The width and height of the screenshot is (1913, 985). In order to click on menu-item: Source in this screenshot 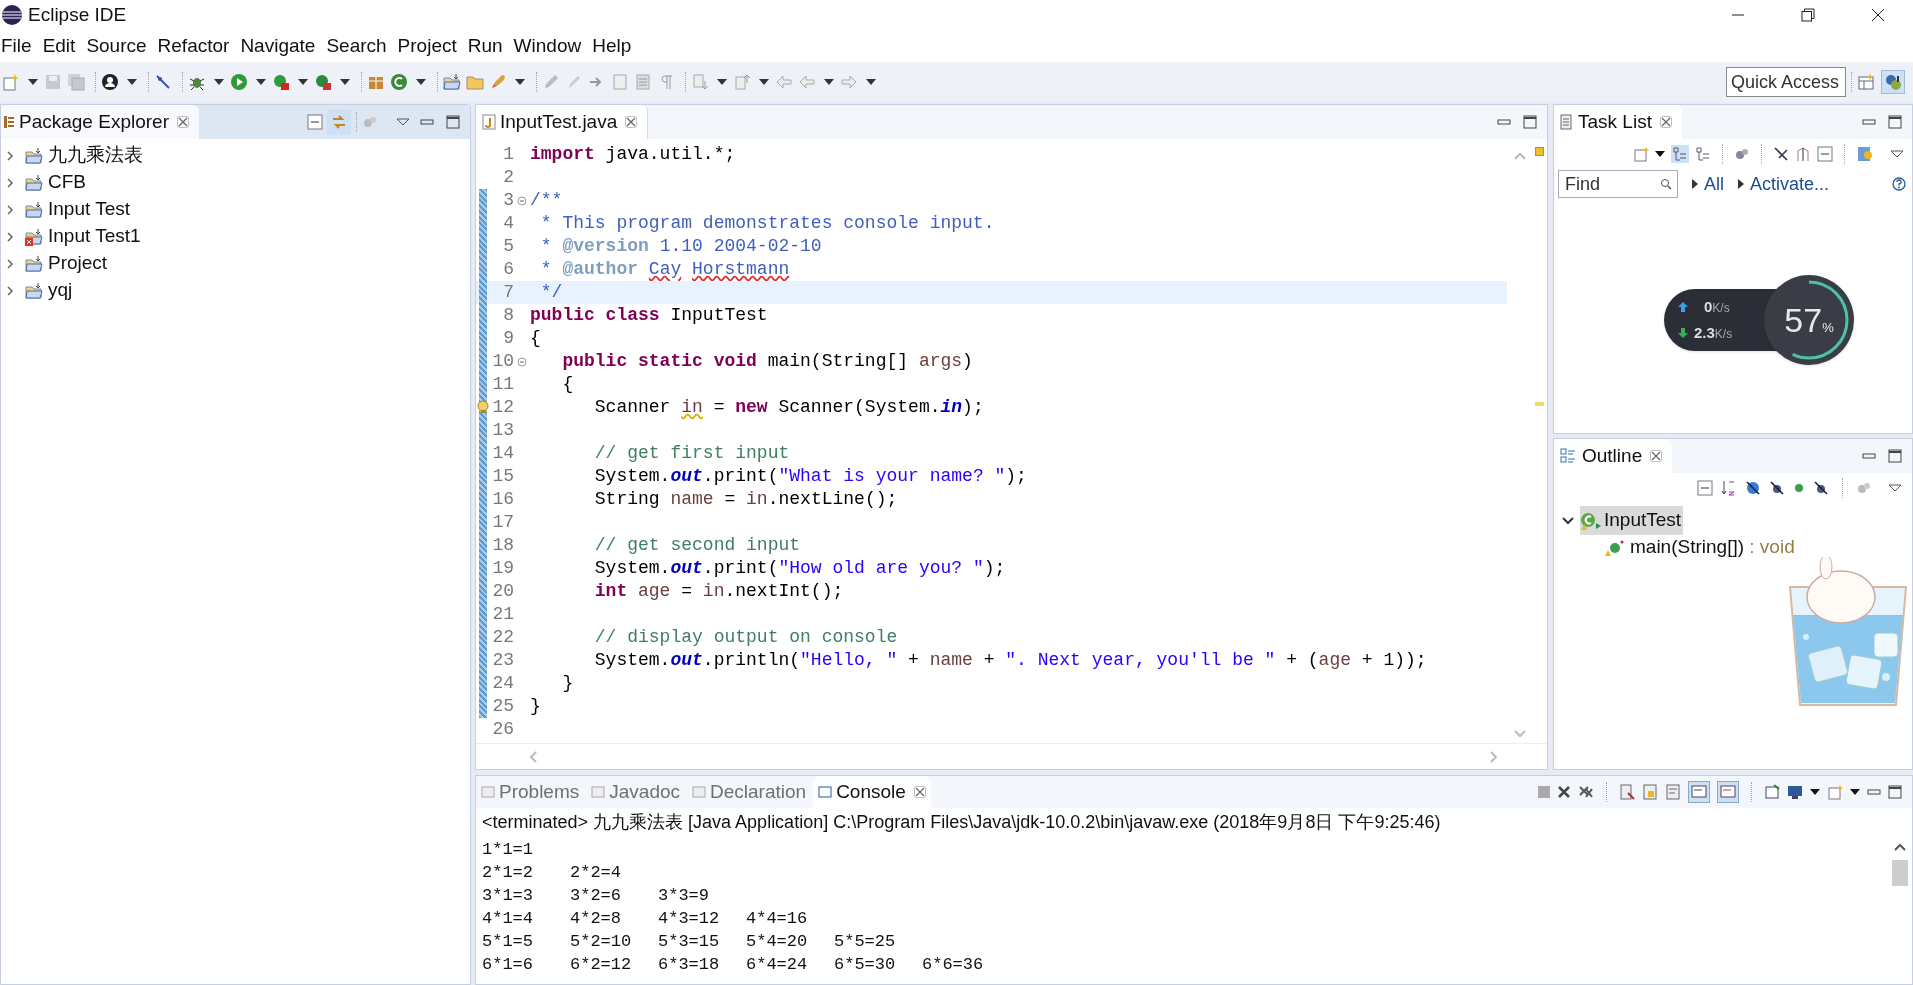, I will do `click(121, 46)`.